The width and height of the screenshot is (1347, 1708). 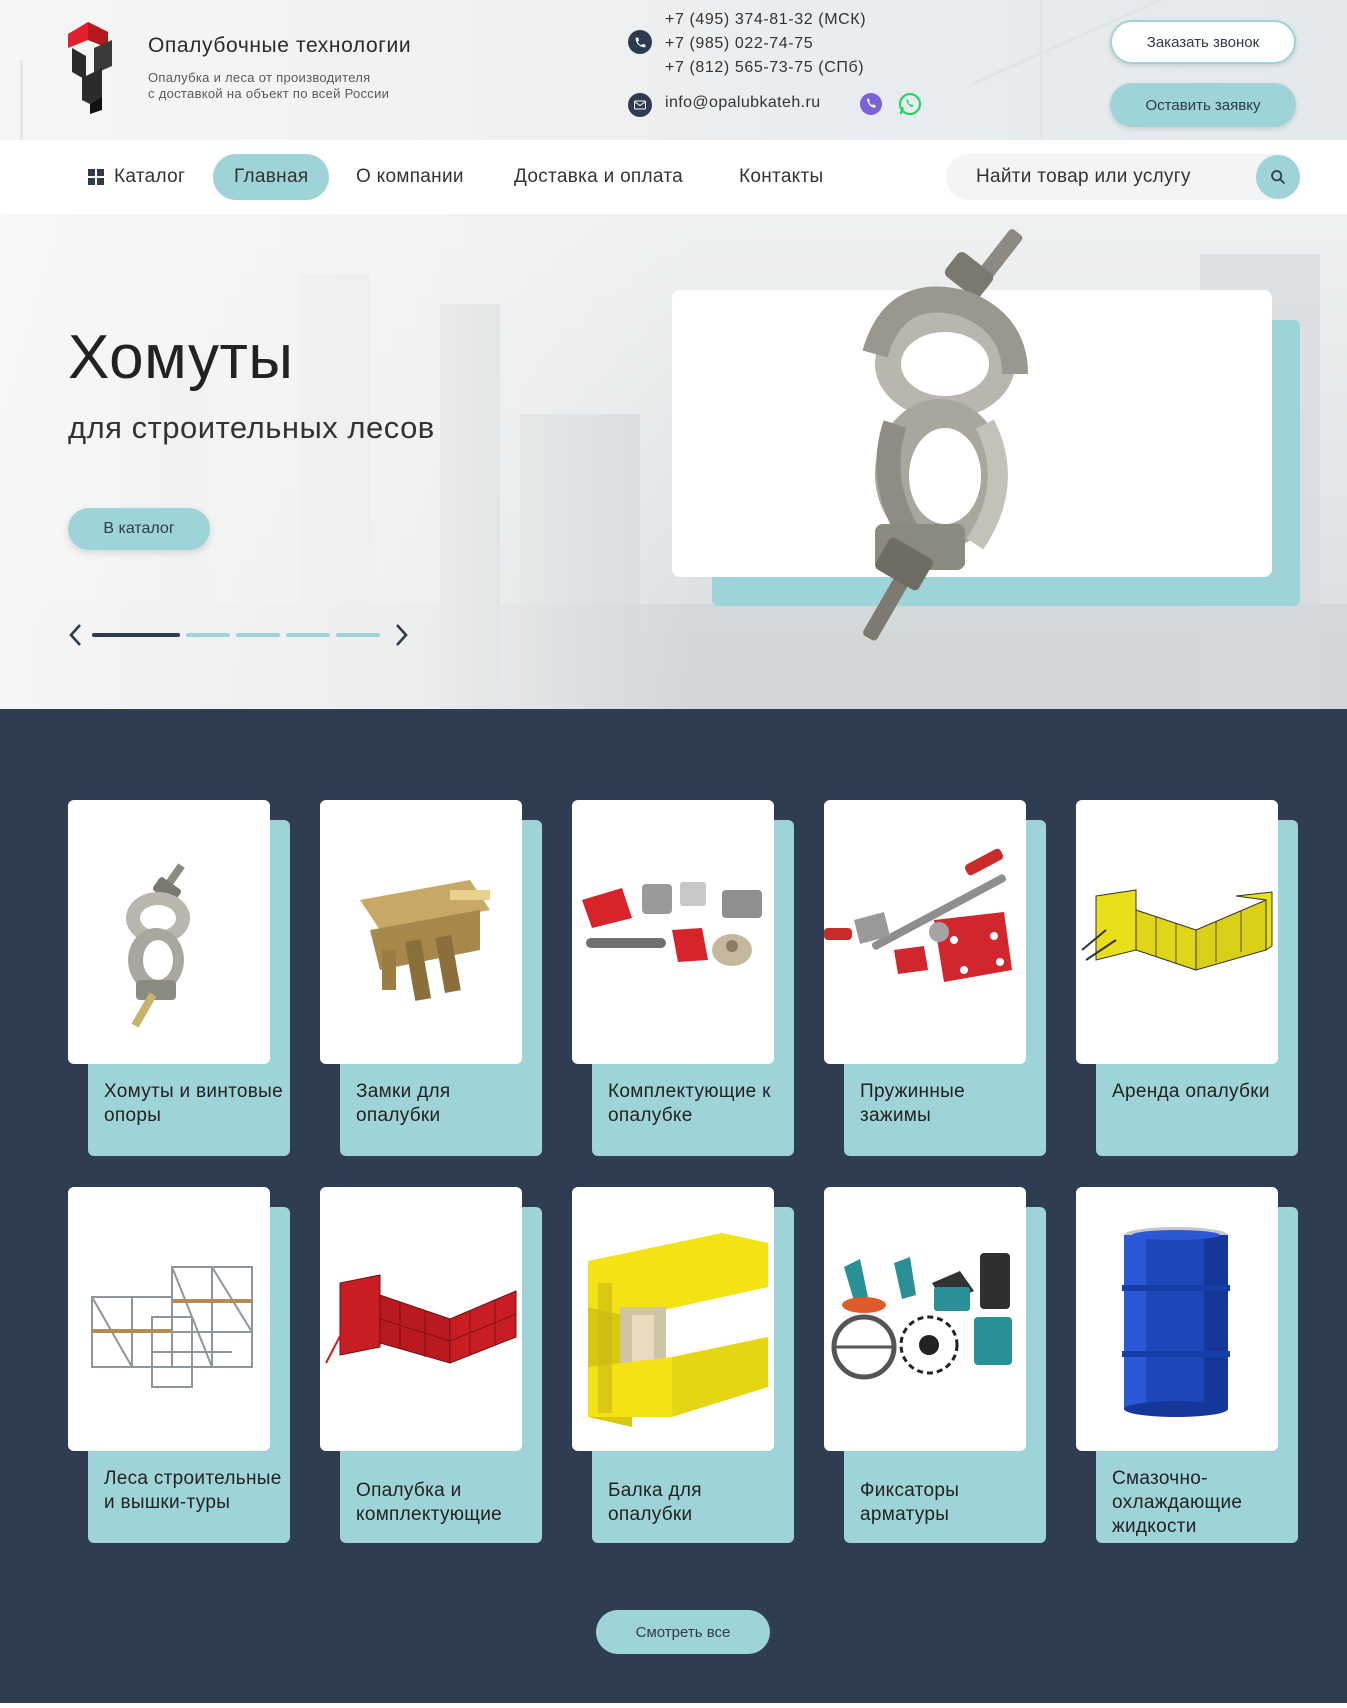 I want to click on catalog-card: Опалубка и комплектующие, so click(x=431, y=1365).